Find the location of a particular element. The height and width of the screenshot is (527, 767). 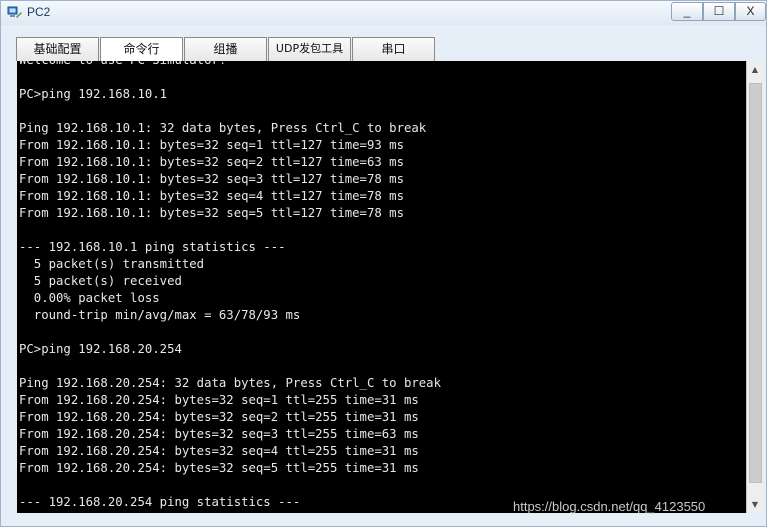

tab-command-line: 命令行 is located at coordinates (141, 49).